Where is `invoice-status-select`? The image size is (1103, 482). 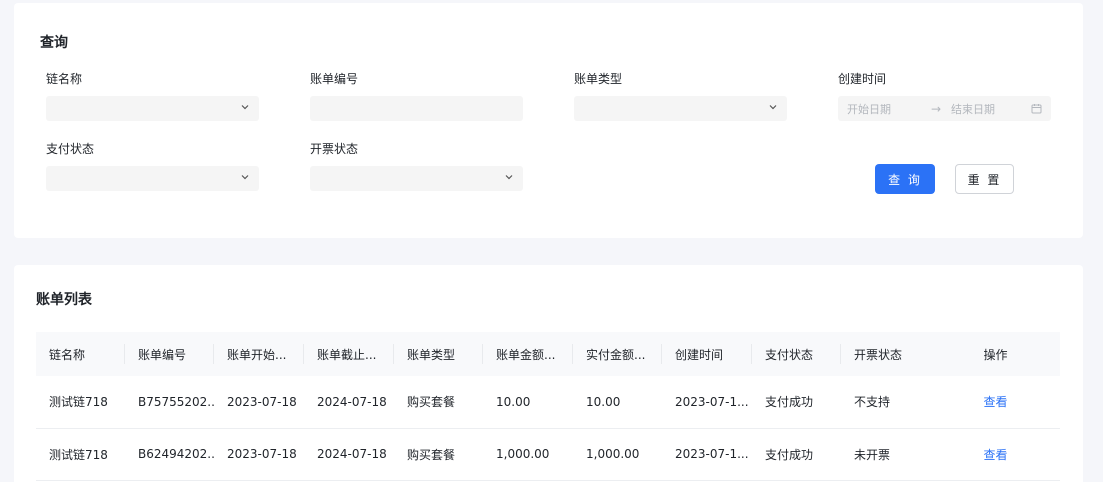 invoice-status-select is located at coordinates (416, 178).